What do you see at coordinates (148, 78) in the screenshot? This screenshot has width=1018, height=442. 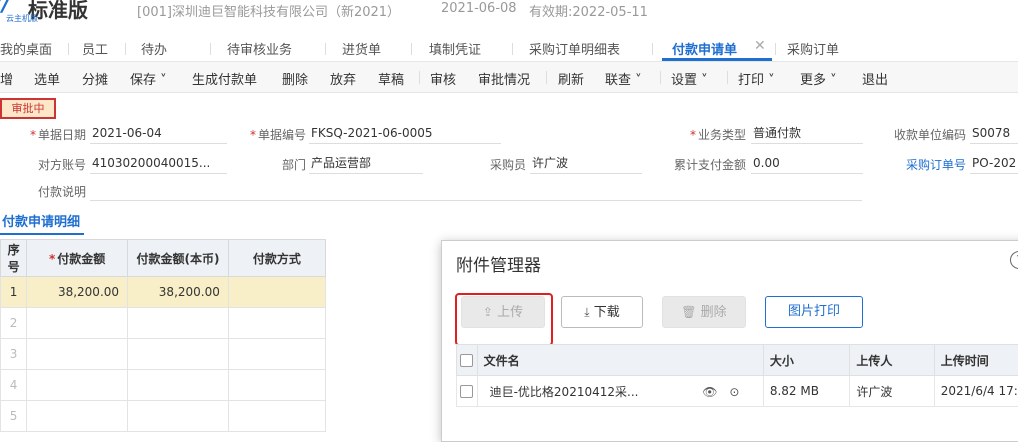 I see `save-button: 保存 ˅` at bounding box center [148, 78].